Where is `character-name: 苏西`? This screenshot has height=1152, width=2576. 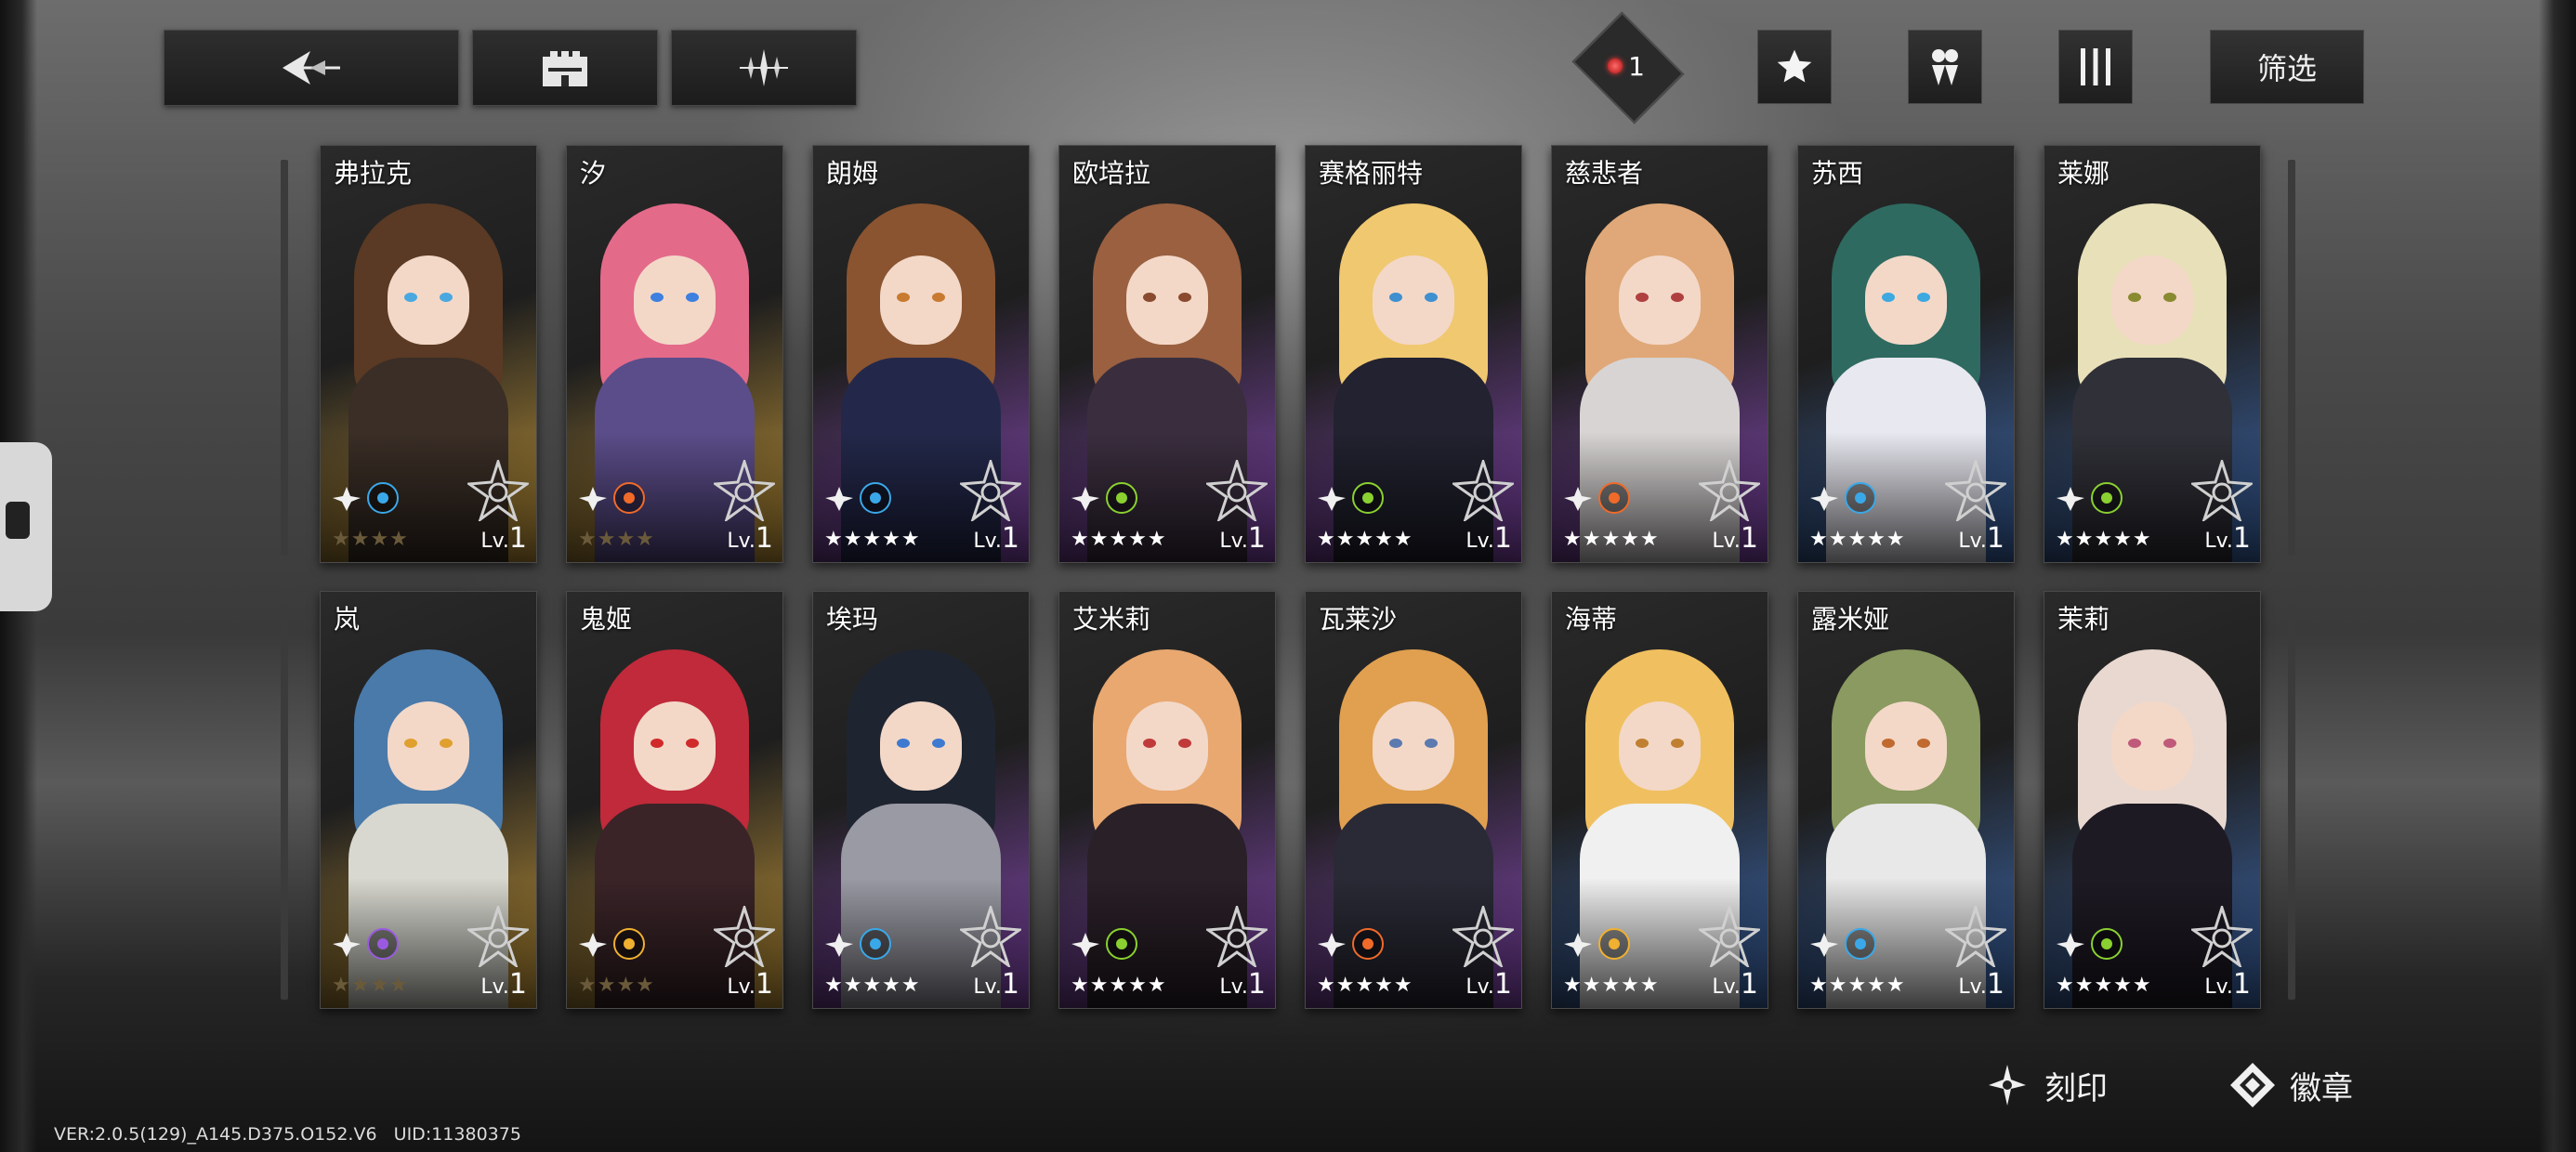
character-name: 苏西 is located at coordinates (1837, 173).